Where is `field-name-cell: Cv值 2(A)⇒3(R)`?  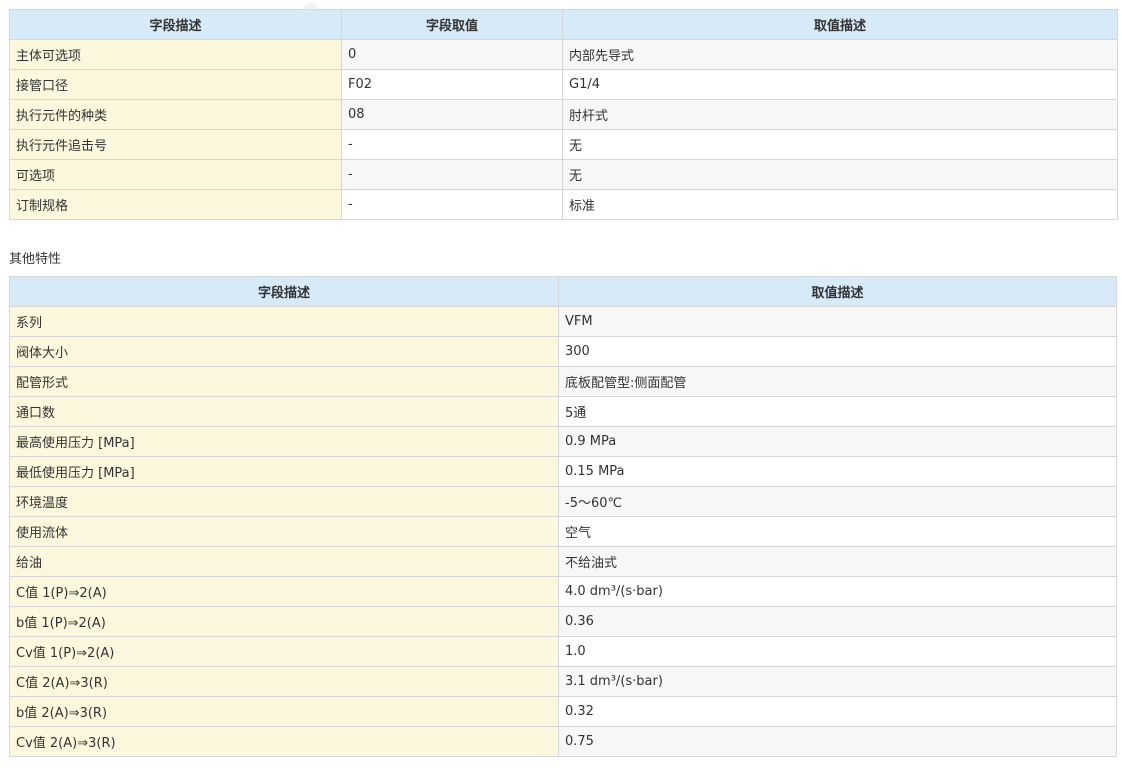 field-name-cell: Cv值 2(A)⇒3(R) is located at coordinates (284, 741).